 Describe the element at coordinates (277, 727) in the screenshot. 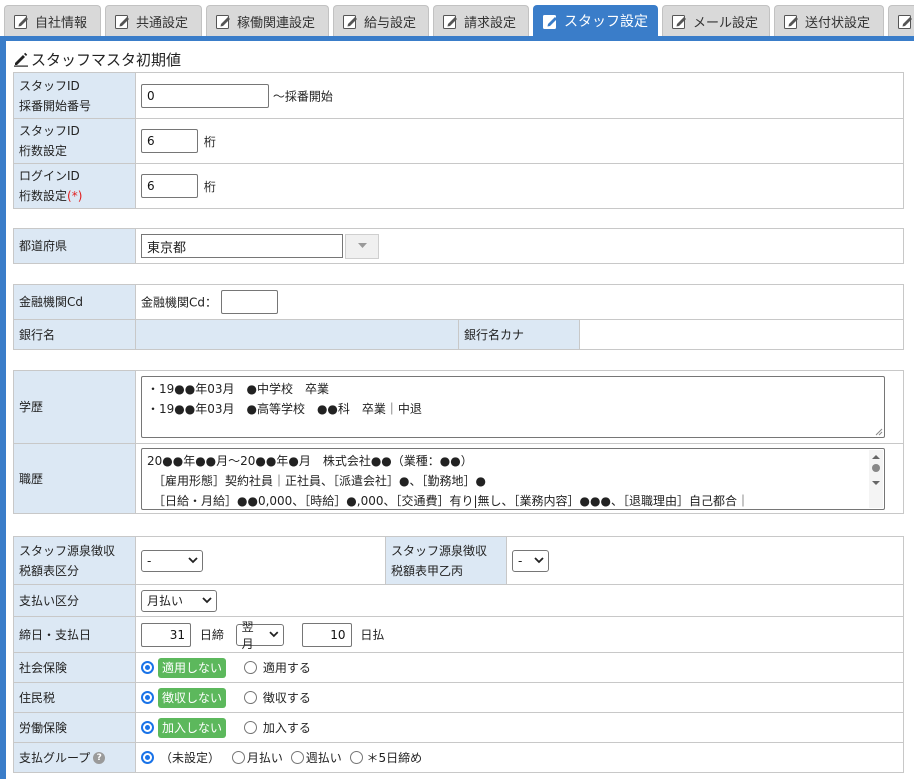

I see `labor-insurance-option-joined: 加入する` at that location.